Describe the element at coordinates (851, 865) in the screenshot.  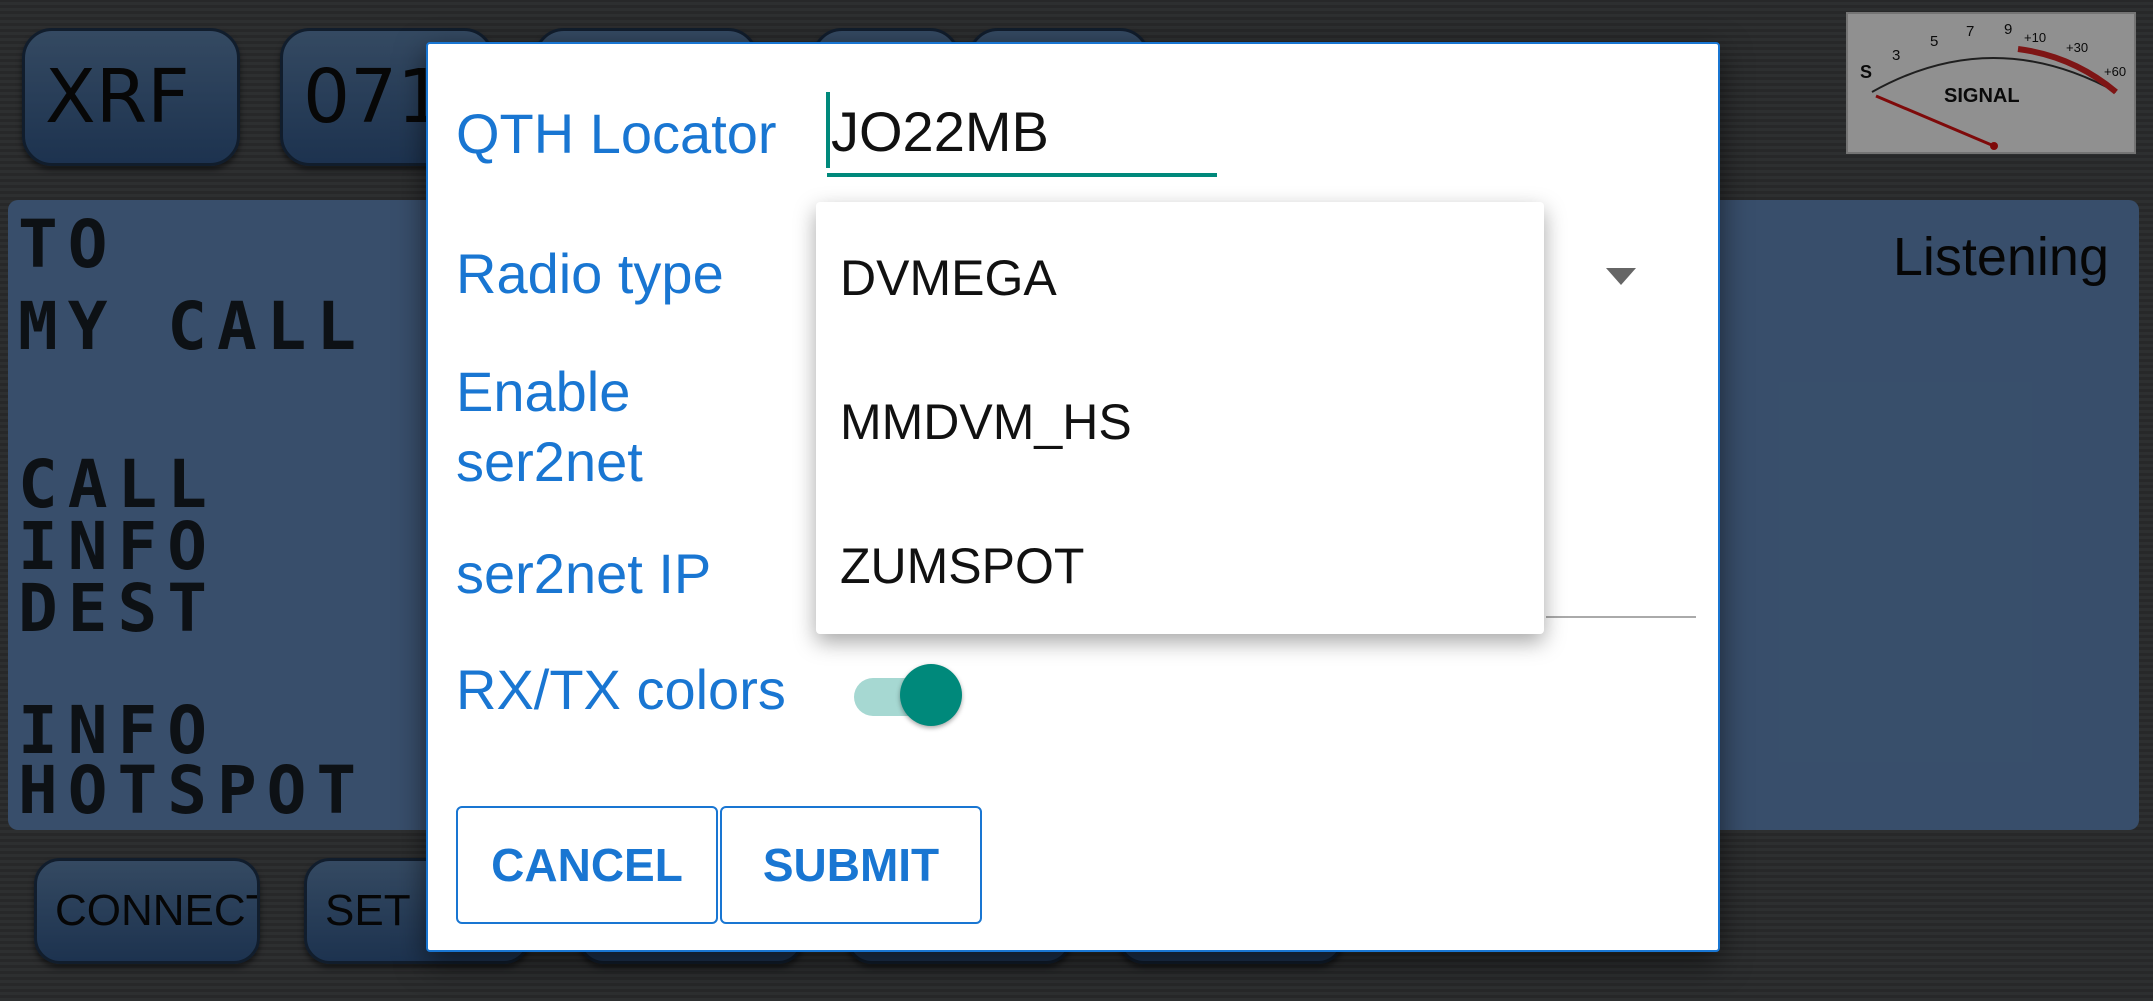
I see `submit-button: SUBMIT` at that location.